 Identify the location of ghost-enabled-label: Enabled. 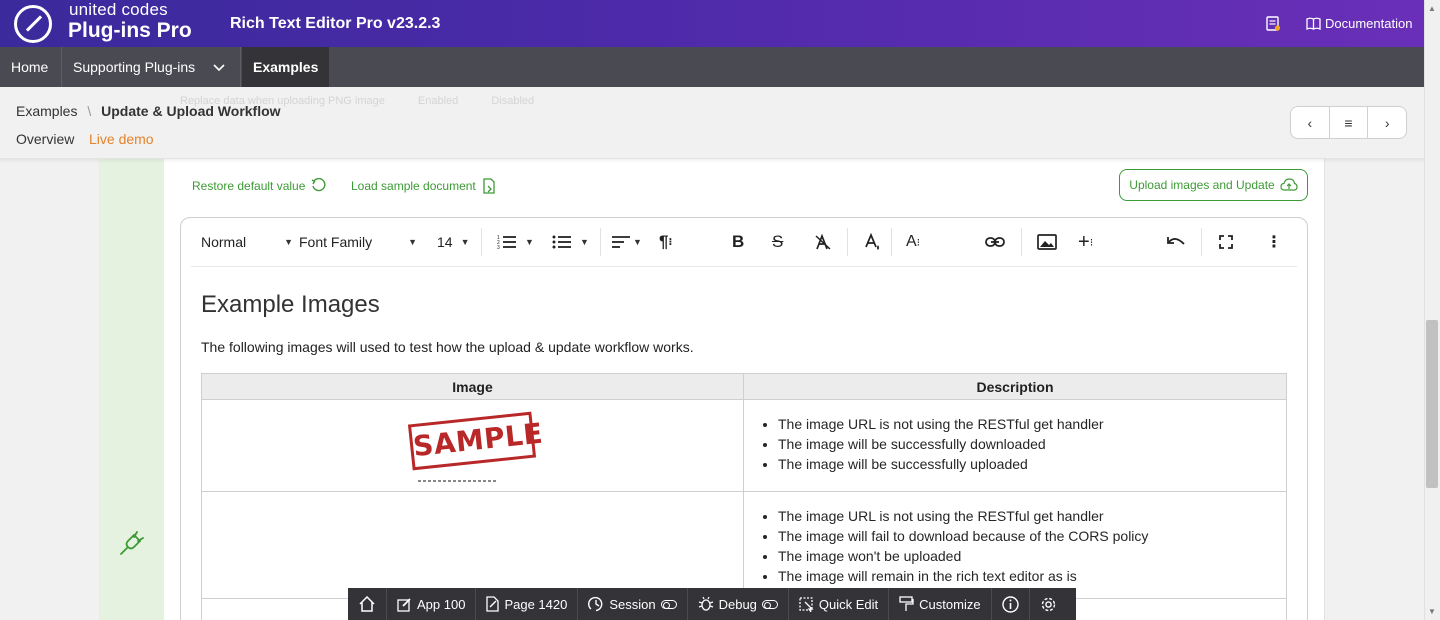
(438, 101).